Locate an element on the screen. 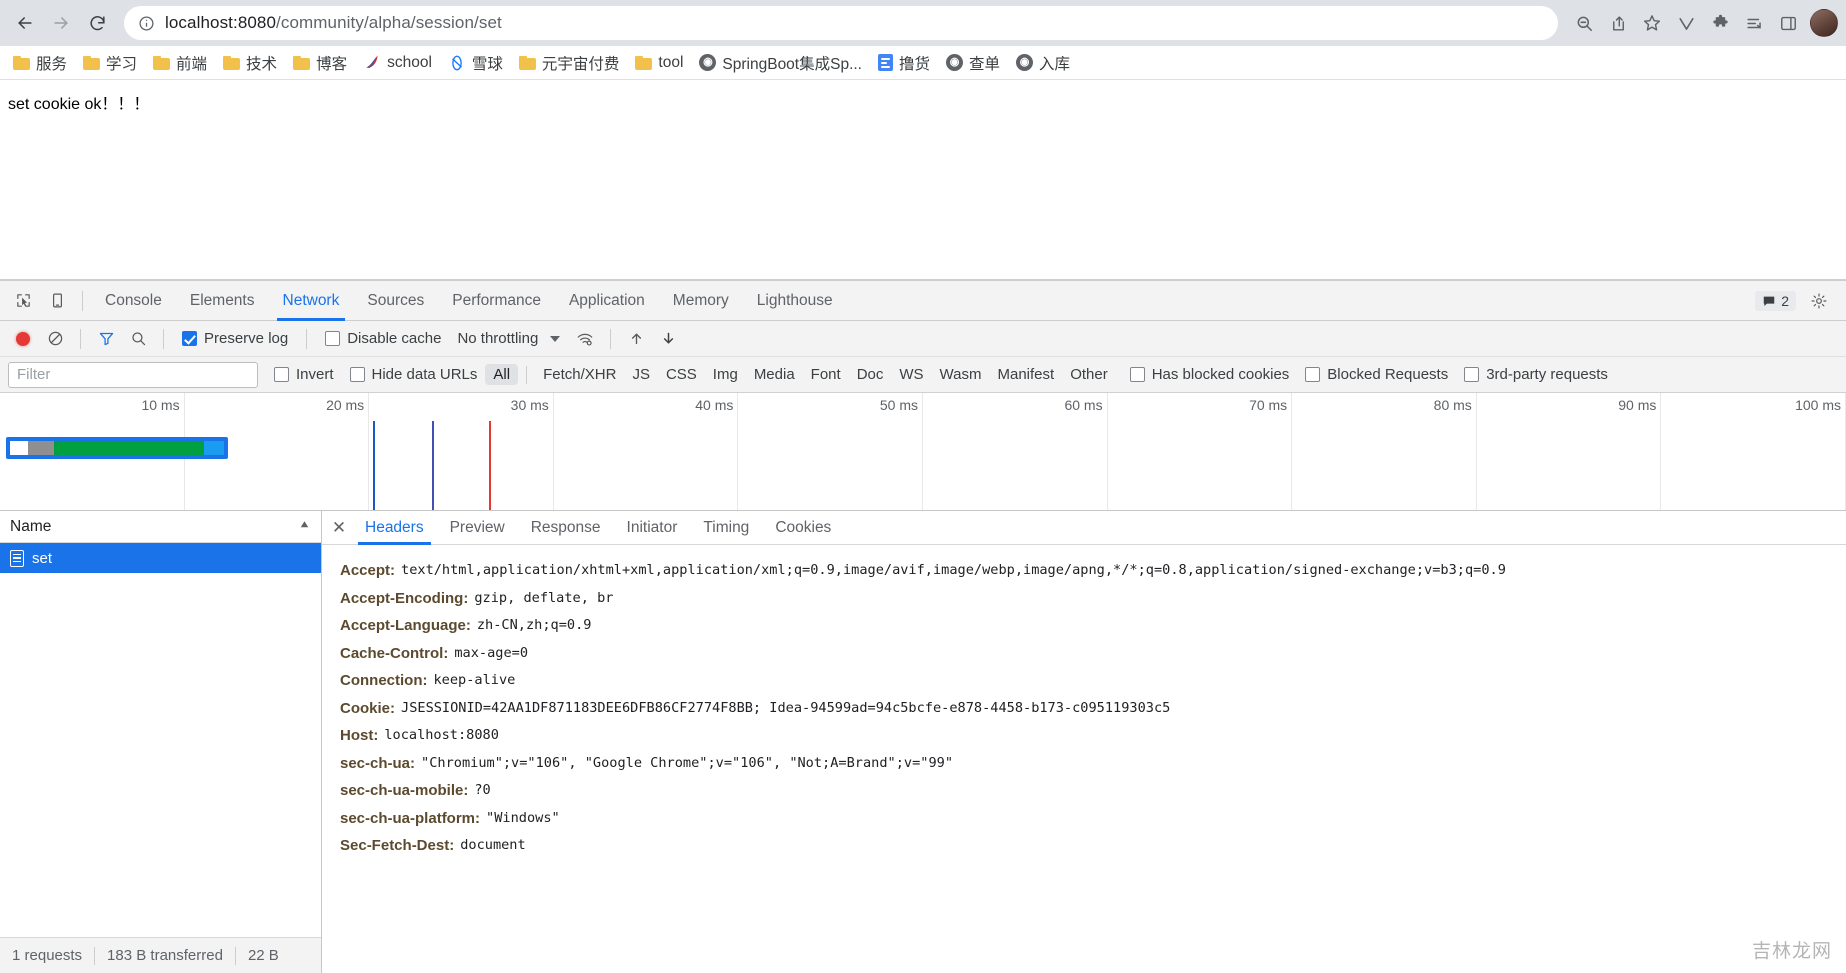 The image size is (1846, 973). tab-network: Network is located at coordinates (311, 301).